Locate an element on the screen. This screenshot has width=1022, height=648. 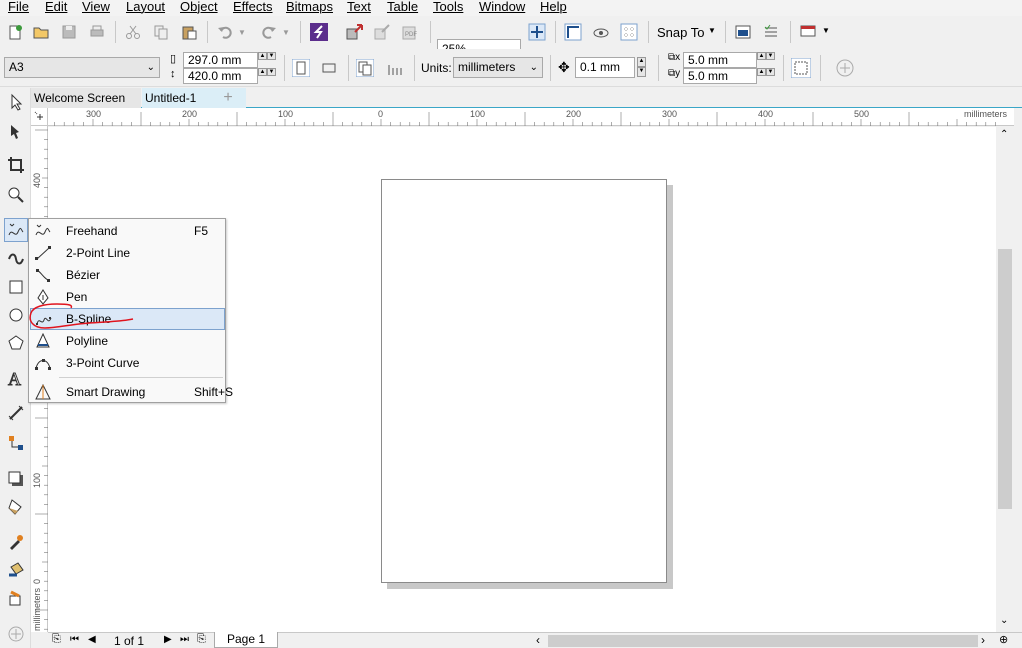
horizontal-scrollbar-thumb is located at coordinates (763, 641).